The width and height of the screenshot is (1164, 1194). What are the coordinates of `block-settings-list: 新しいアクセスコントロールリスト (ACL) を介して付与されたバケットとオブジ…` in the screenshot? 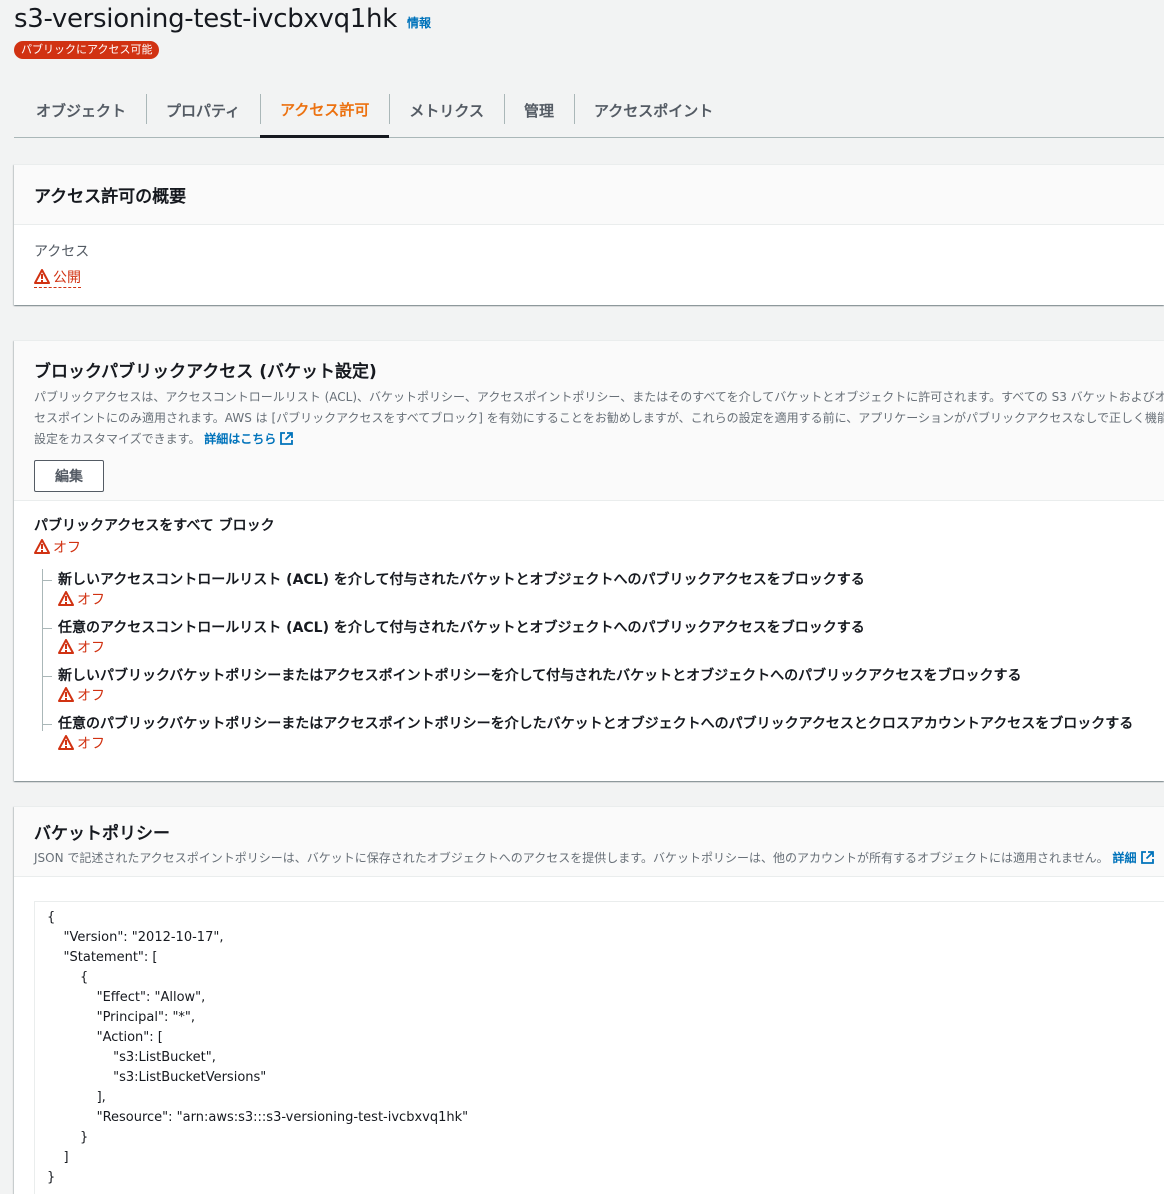 It's located at (593, 661).